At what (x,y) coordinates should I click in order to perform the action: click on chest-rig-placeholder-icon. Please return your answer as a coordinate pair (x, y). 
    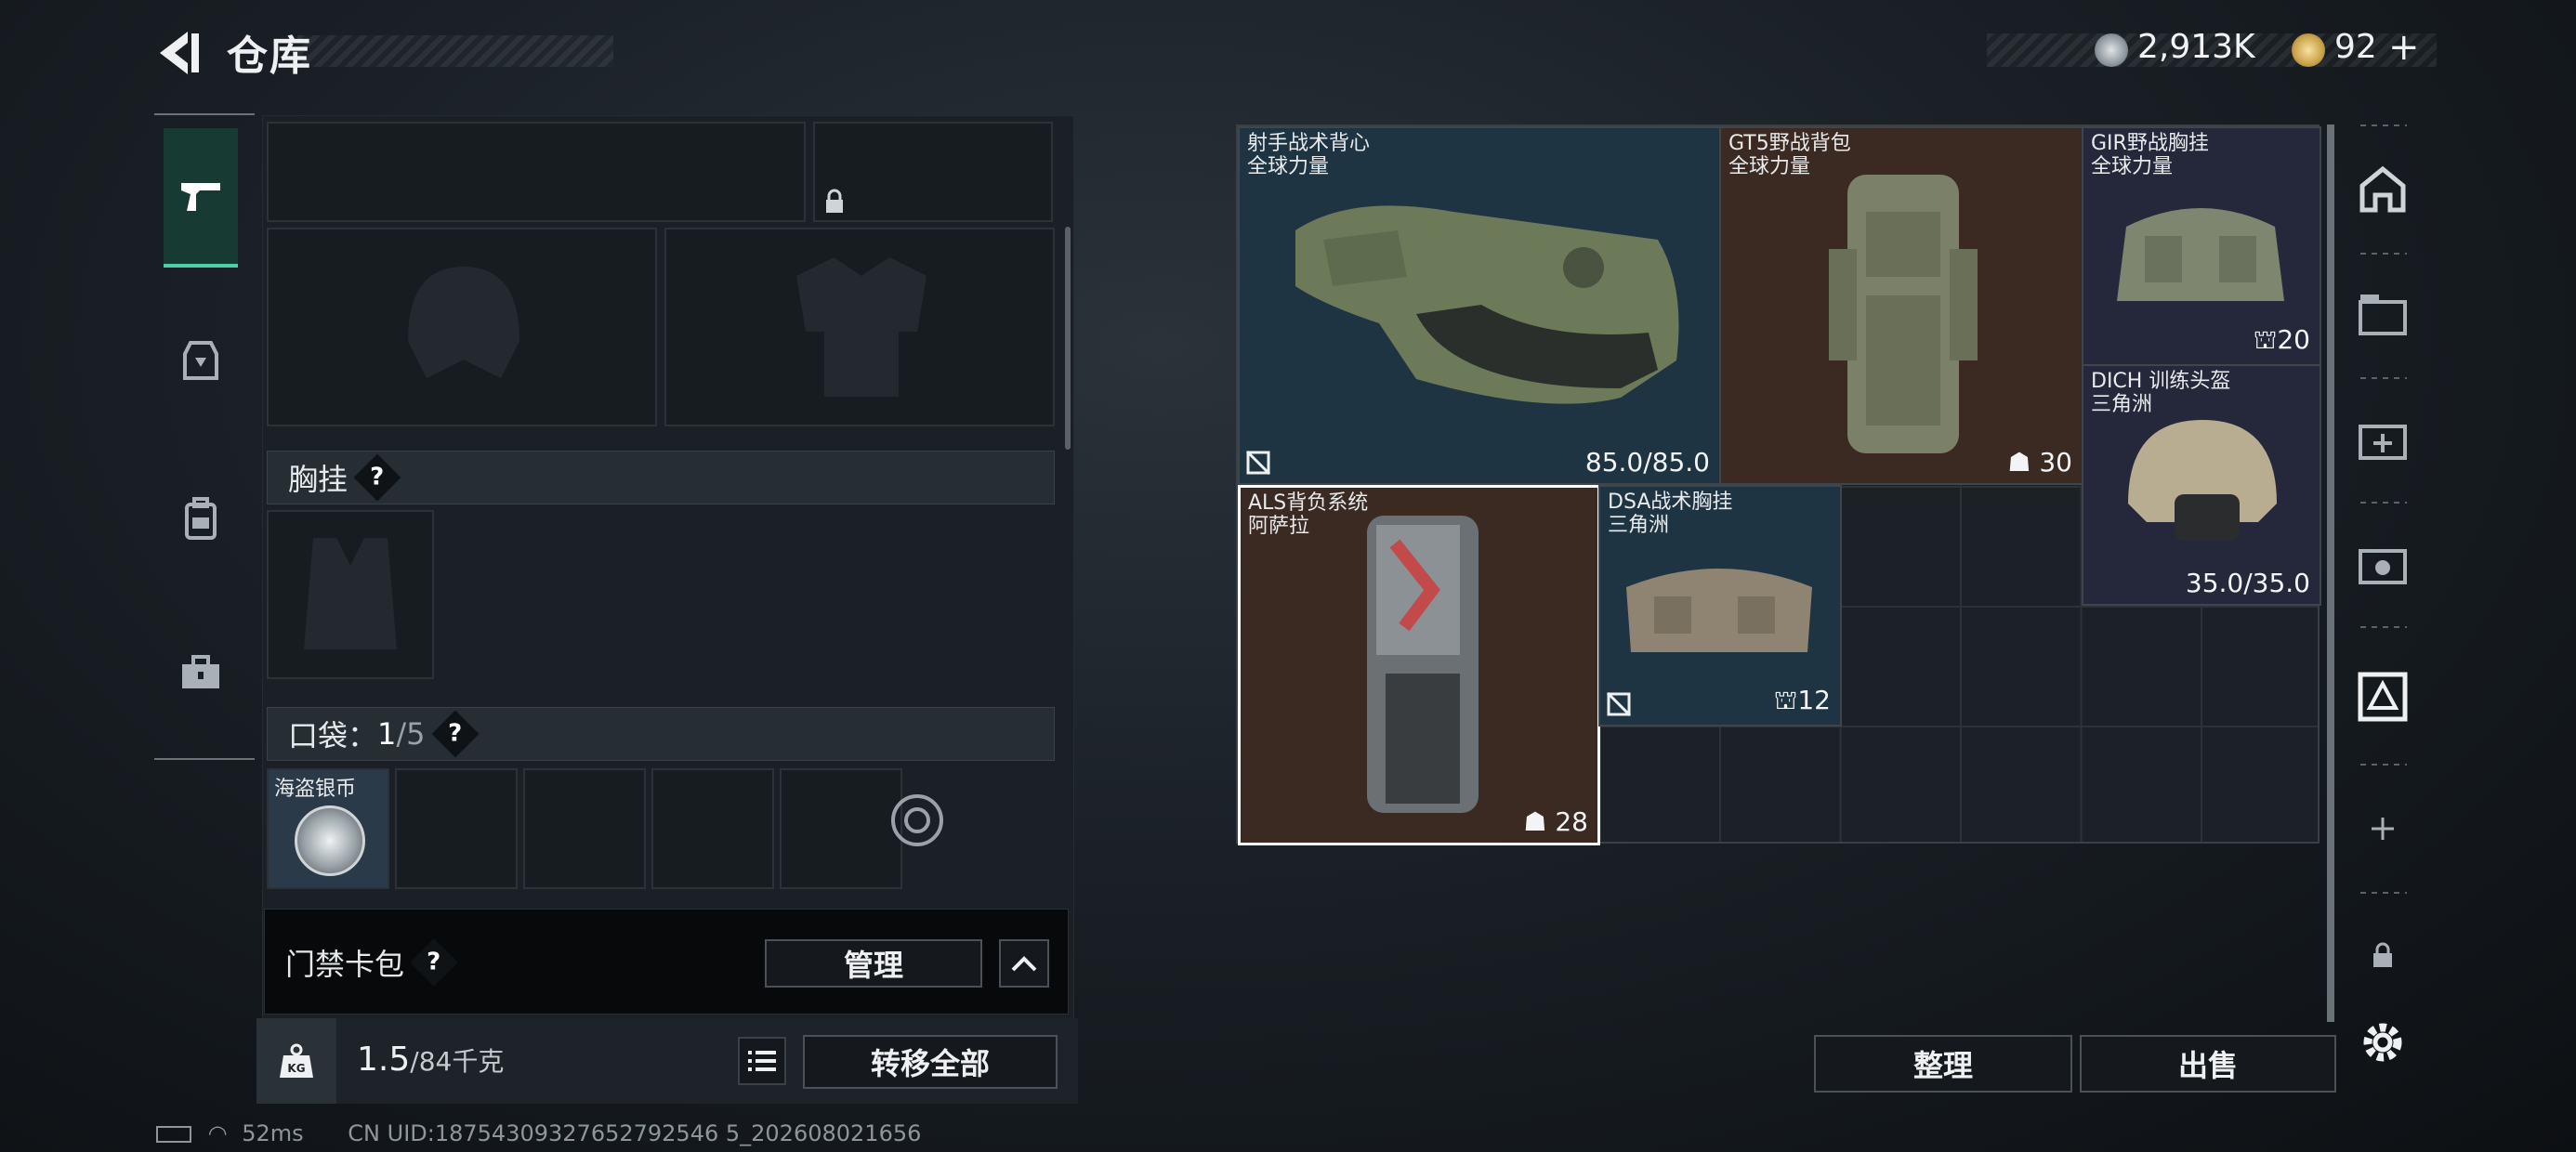
    Looking at the image, I should click on (350, 593).